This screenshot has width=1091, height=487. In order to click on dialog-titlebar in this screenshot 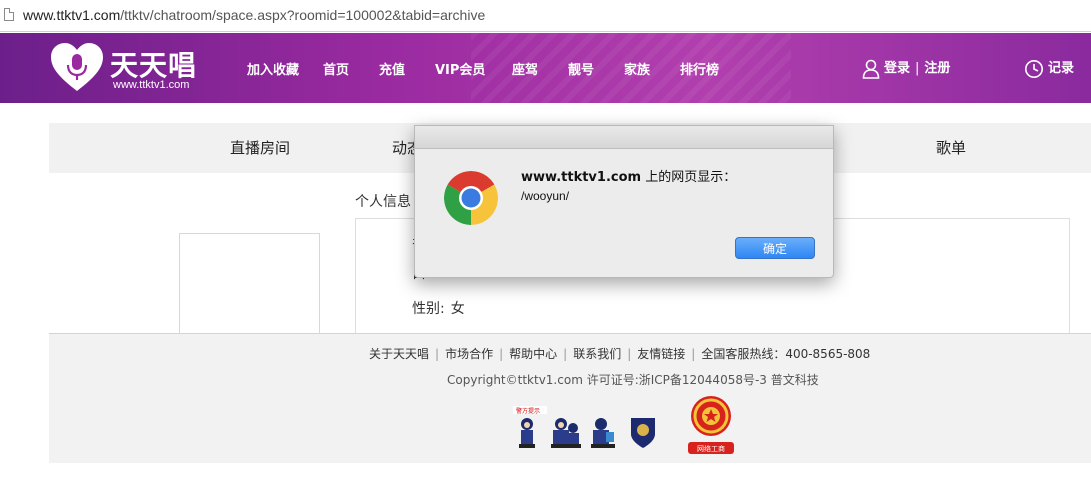, I will do `click(624, 137)`.